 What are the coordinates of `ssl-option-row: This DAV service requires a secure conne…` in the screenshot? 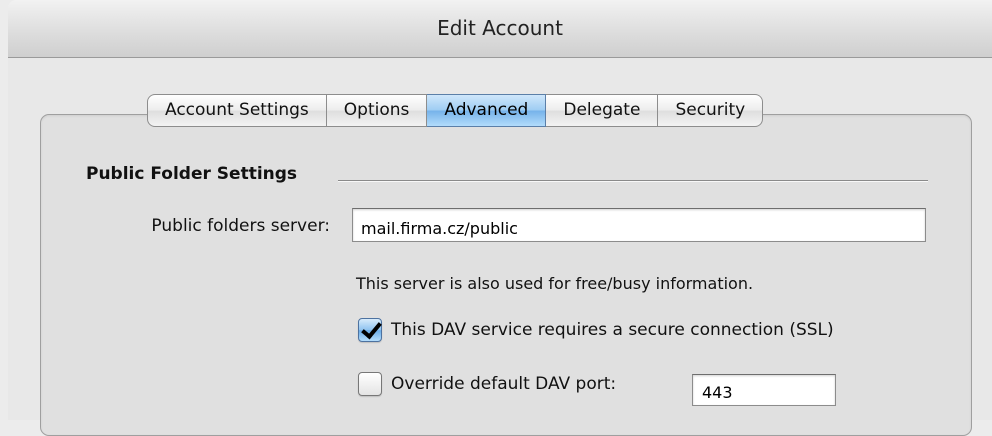 It's located at (596, 330).